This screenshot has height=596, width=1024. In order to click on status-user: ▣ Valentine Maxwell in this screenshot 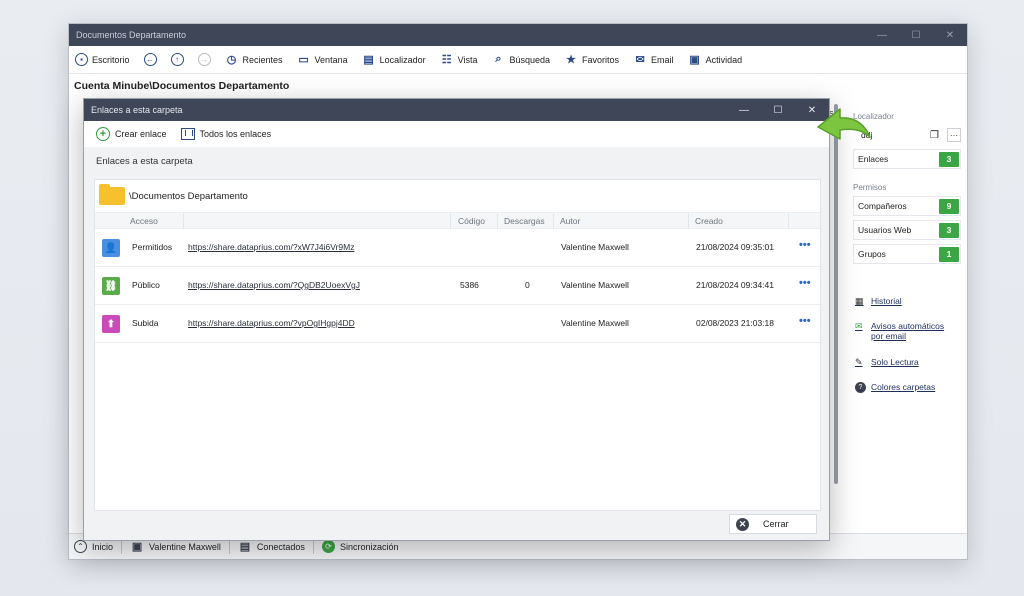, I will do `click(175, 547)`.